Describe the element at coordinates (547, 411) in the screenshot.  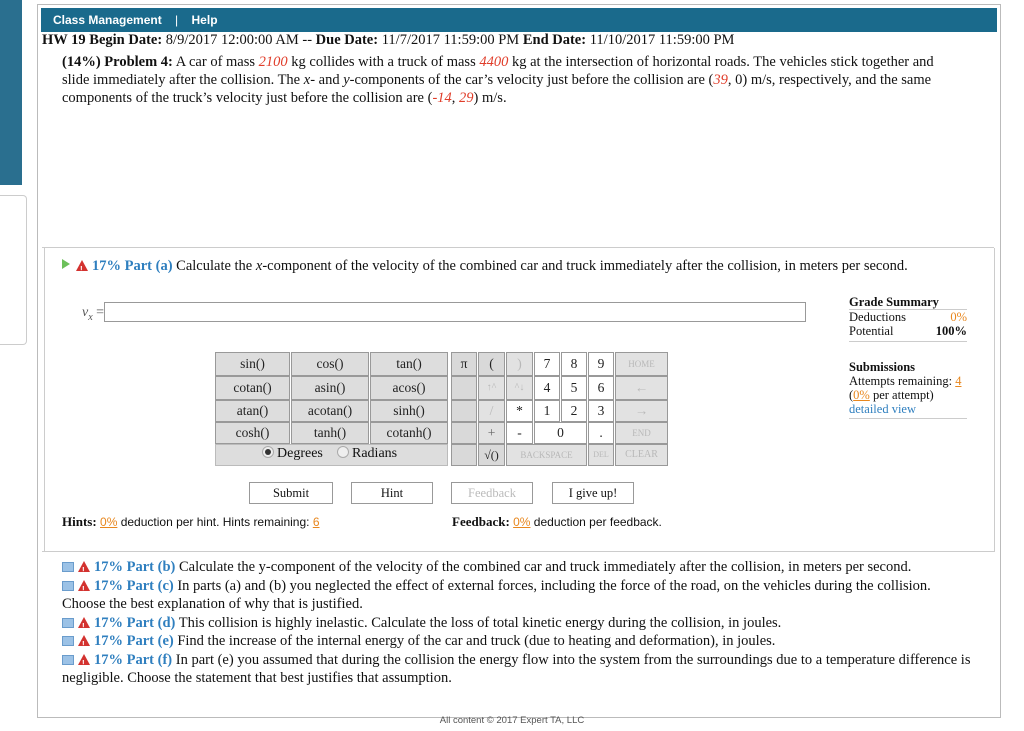
I see `digit-1-button: 1` at that location.